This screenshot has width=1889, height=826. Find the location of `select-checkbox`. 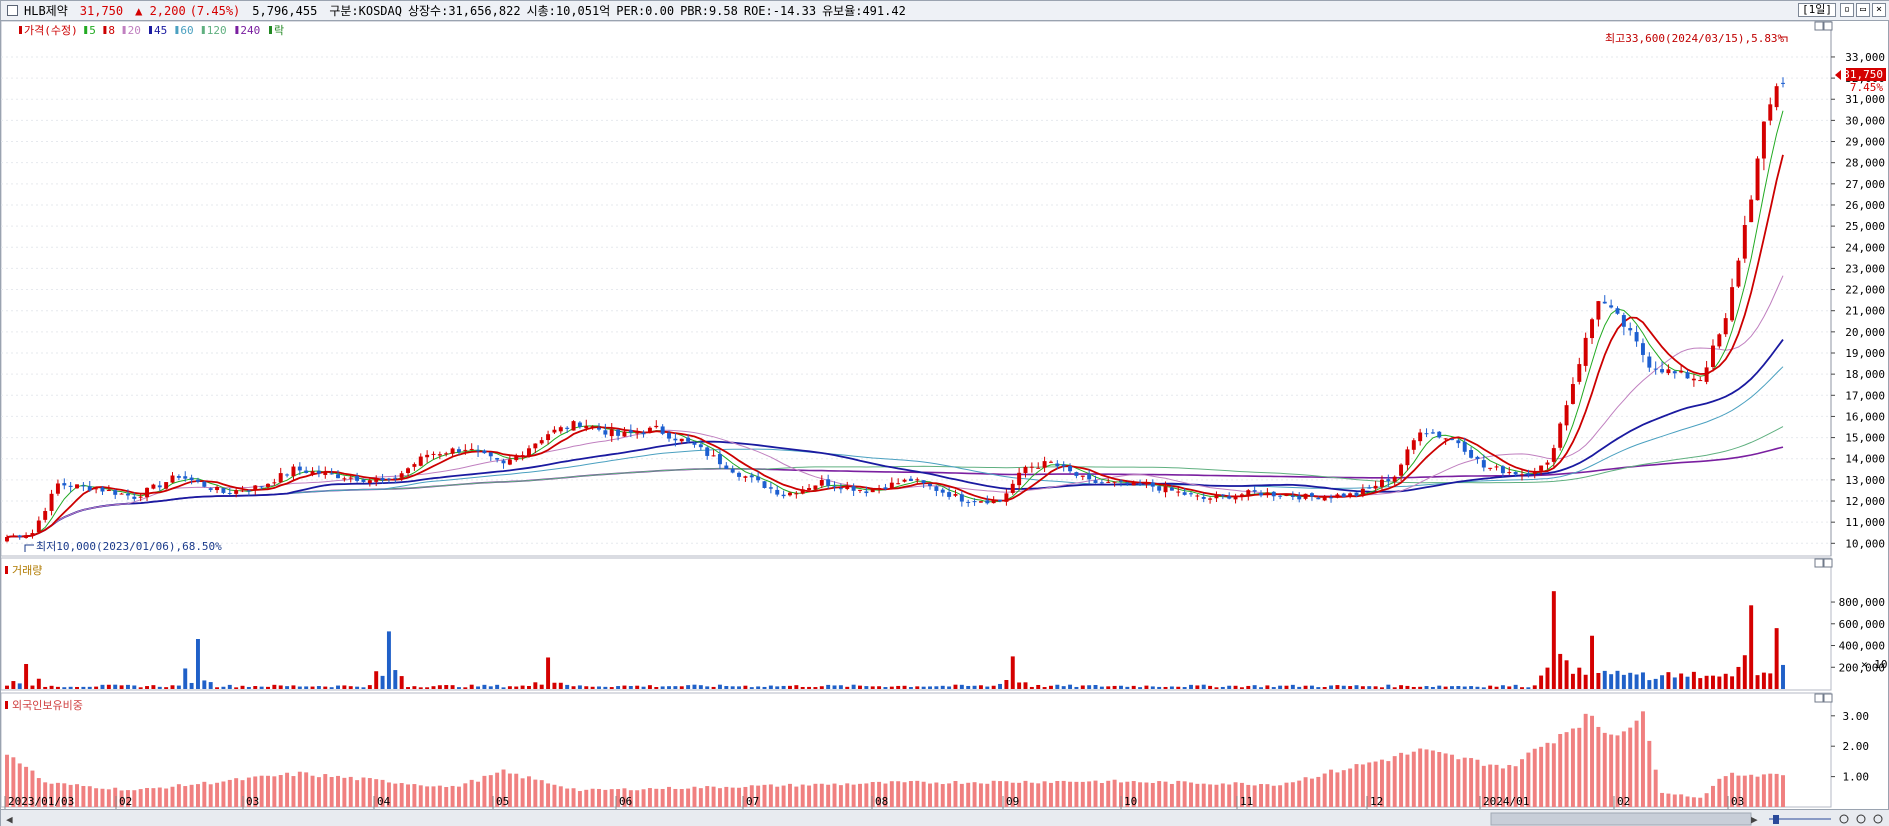

select-checkbox is located at coordinates (12, 10).